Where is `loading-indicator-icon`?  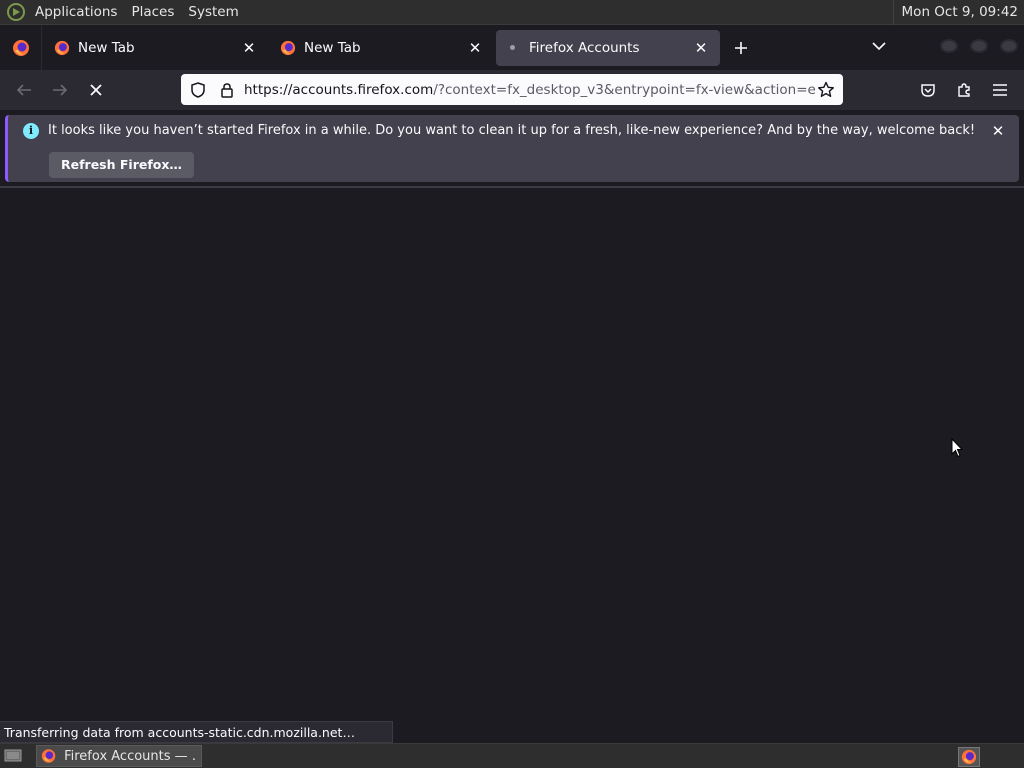 loading-indicator-icon is located at coordinates (512, 47).